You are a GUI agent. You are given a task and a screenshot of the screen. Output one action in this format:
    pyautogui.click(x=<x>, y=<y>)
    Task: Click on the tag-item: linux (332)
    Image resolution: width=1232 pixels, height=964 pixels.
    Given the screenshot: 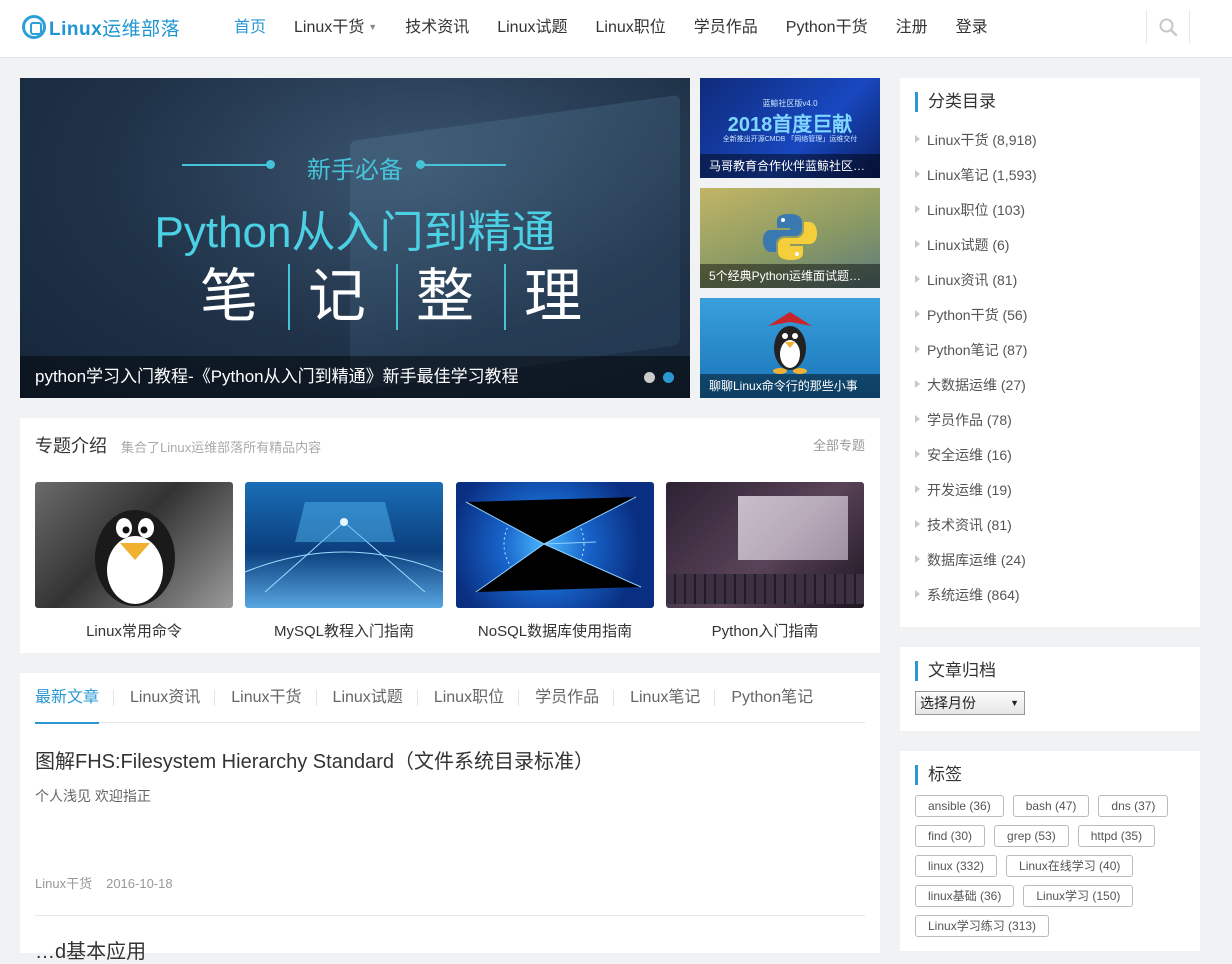 What is the action you would take?
    pyautogui.click(x=956, y=866)
    